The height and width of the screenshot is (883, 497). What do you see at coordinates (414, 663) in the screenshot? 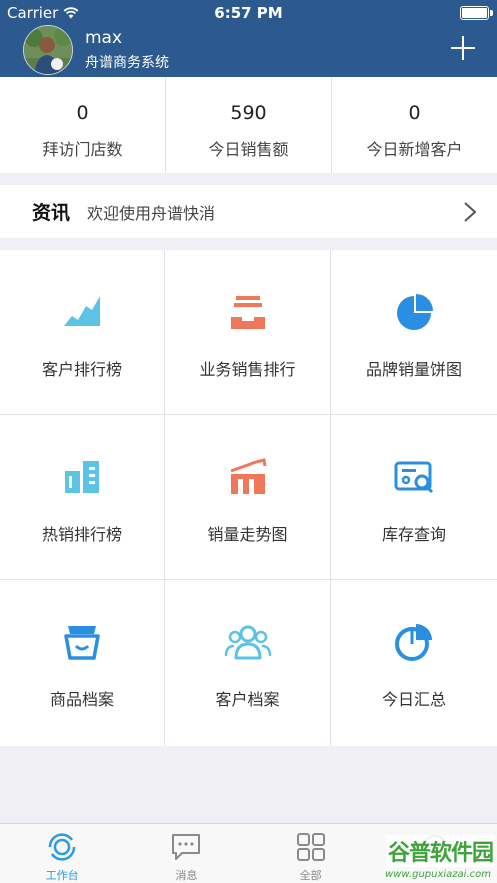
I see `grid-item-daily-summary: 今日汇总` at bounding box center [414, 663].